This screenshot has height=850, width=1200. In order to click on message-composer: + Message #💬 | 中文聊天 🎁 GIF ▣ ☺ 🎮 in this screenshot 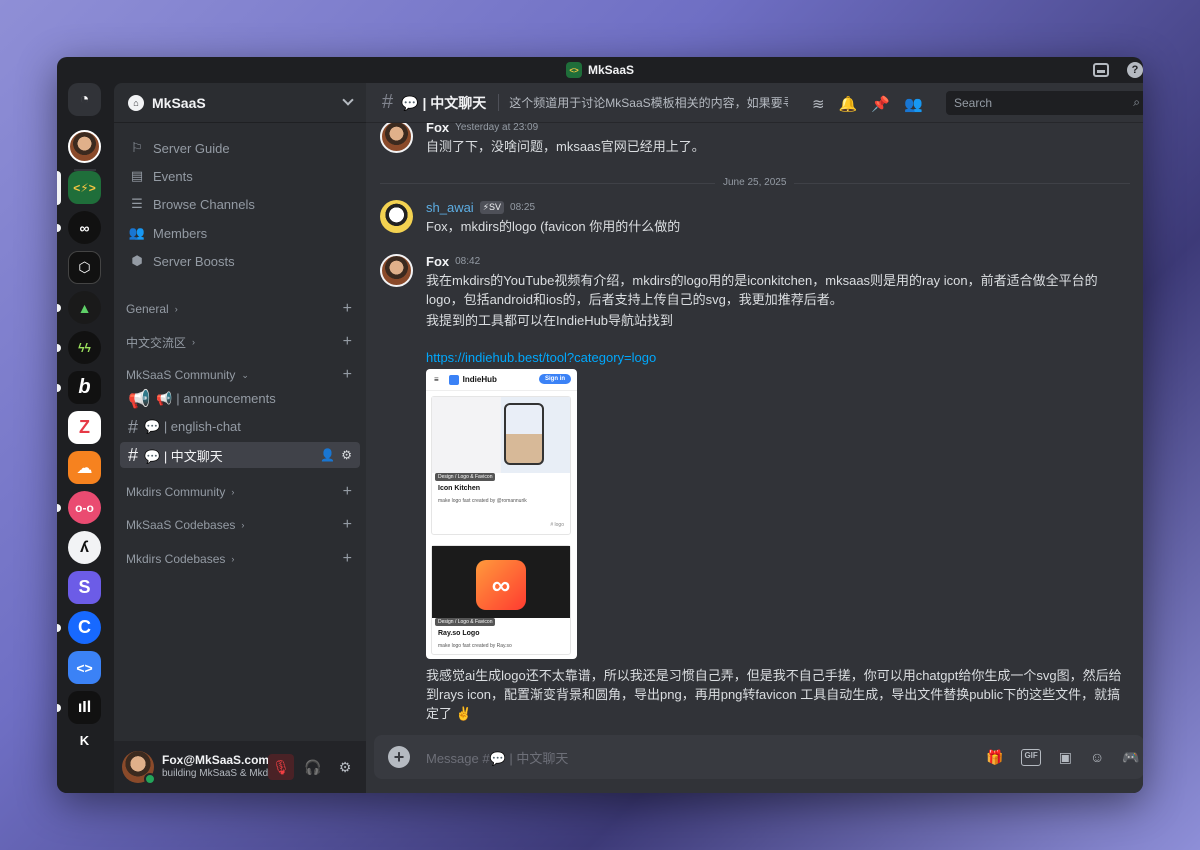, I will do `click(758, 757)`.